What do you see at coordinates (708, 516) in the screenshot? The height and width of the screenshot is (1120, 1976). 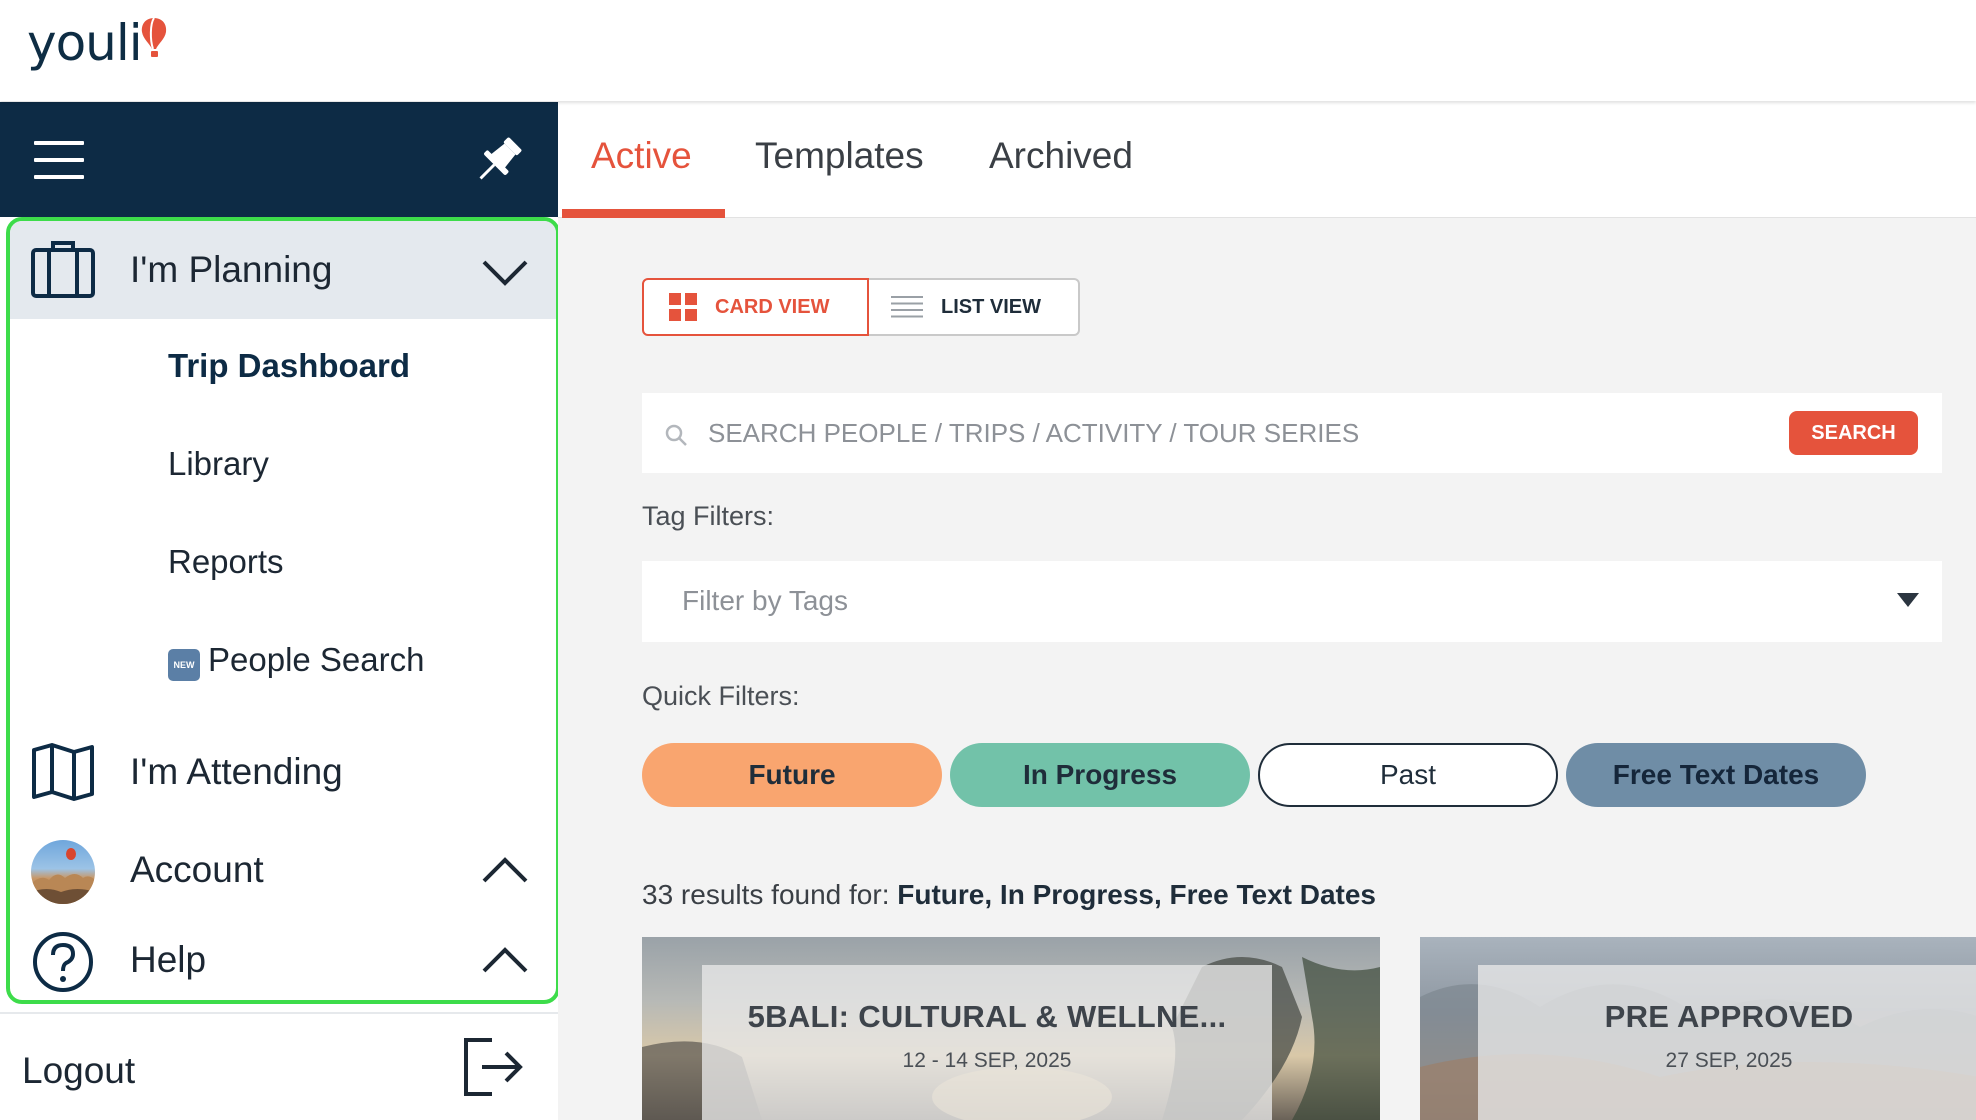 I see `tag-filters-label: Tag Filters:` at bounding box center [708, 516].